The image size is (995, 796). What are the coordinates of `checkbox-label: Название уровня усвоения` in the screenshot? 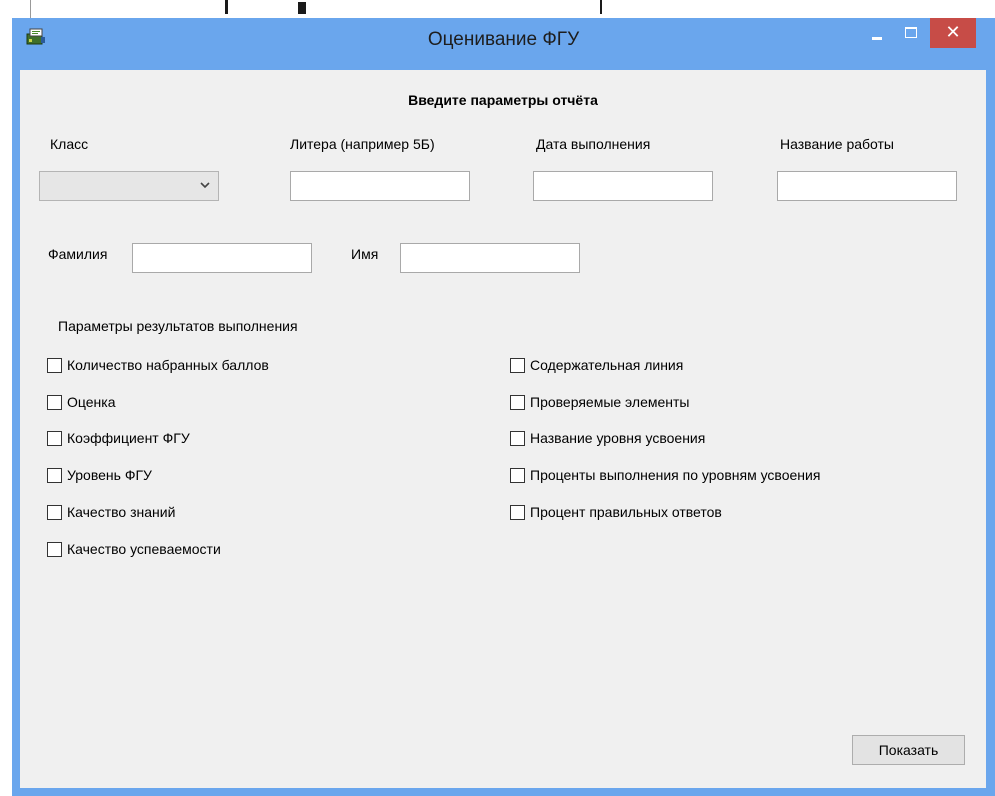 It's located at (618, 438).